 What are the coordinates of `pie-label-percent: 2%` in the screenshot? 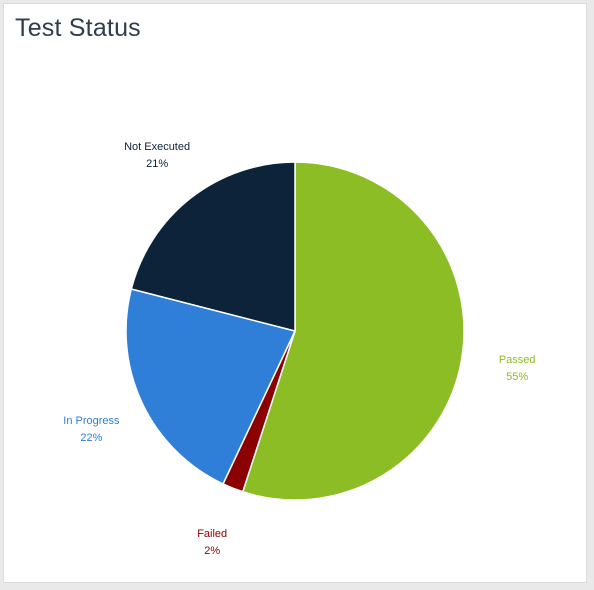 It's located at (212, 551).